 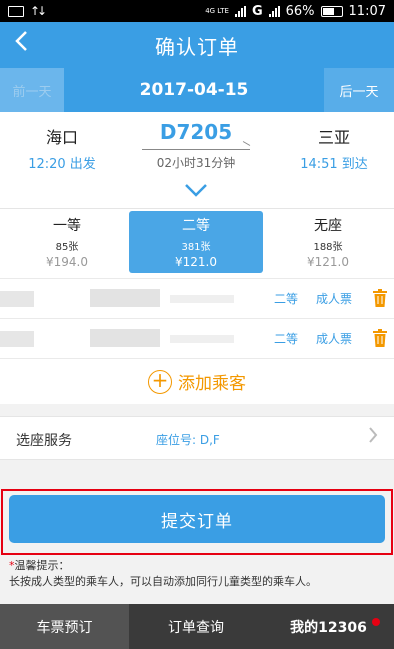 What do you see at coordinates (163, 581) in the screenshot?
I see `tip-text: 长按成人类型的乘车人，可以自动添加同行儿童类型的乘车人。` at bounding box center [163, 581].